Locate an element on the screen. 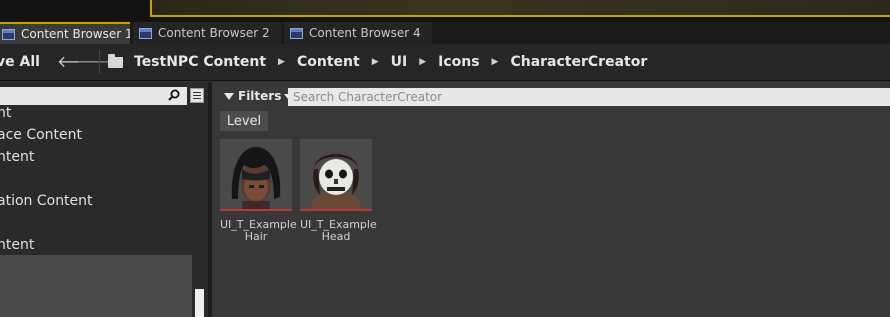  sources-scrollbar is located at coordinates (199, 303).